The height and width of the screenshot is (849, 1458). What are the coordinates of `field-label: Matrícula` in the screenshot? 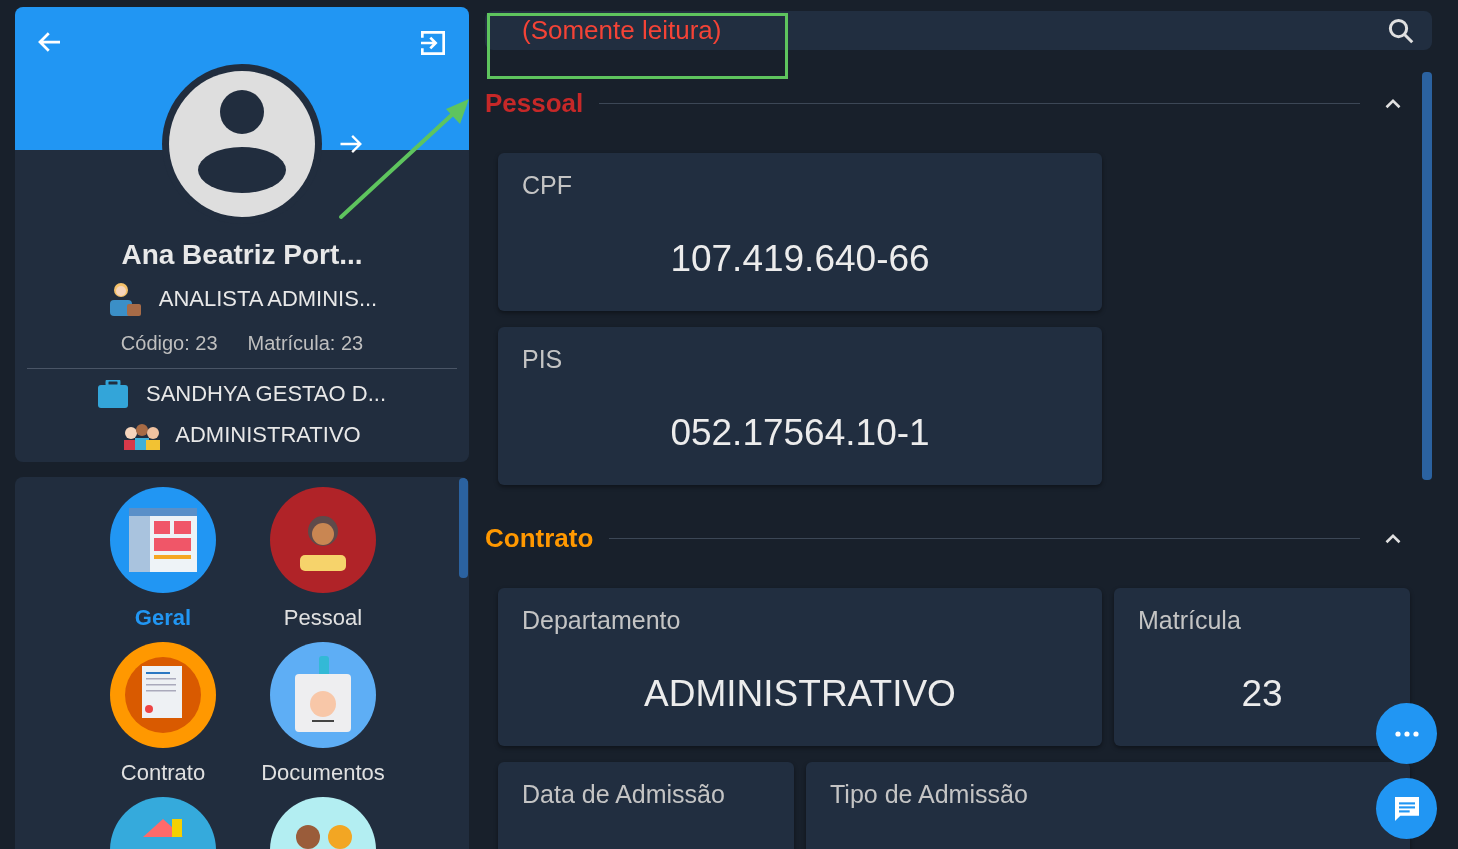 It's located at (1190, 620).